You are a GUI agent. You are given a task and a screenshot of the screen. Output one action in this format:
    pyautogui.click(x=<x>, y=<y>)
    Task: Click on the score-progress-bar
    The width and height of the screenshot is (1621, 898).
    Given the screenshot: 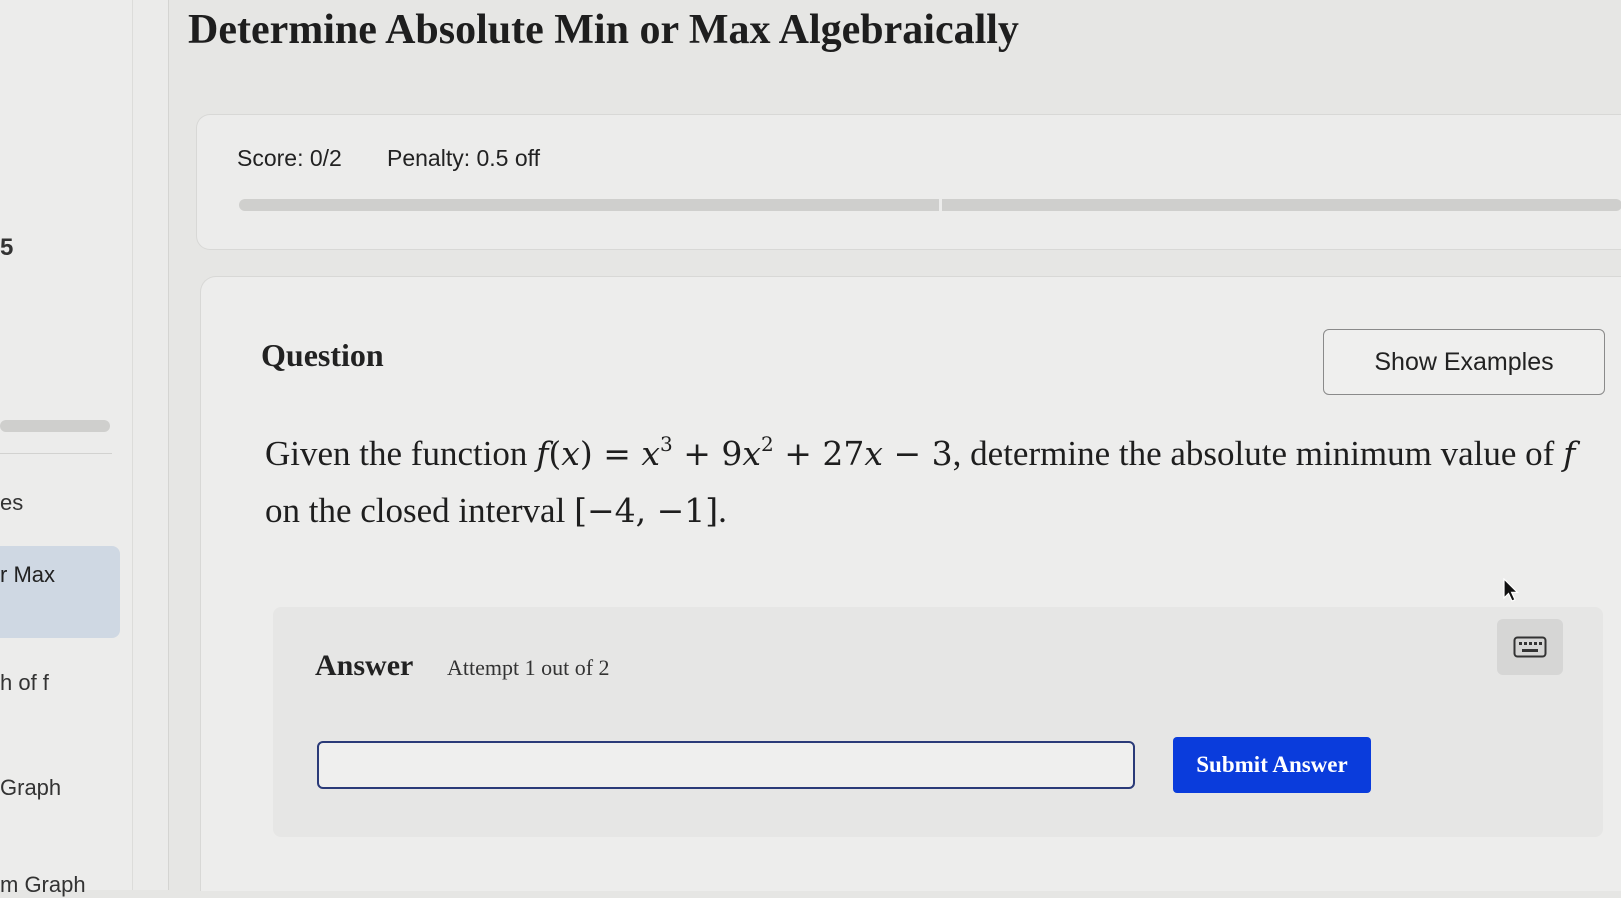 What is the action you would take?
    pyautogui.click(x=930, y=205)
    